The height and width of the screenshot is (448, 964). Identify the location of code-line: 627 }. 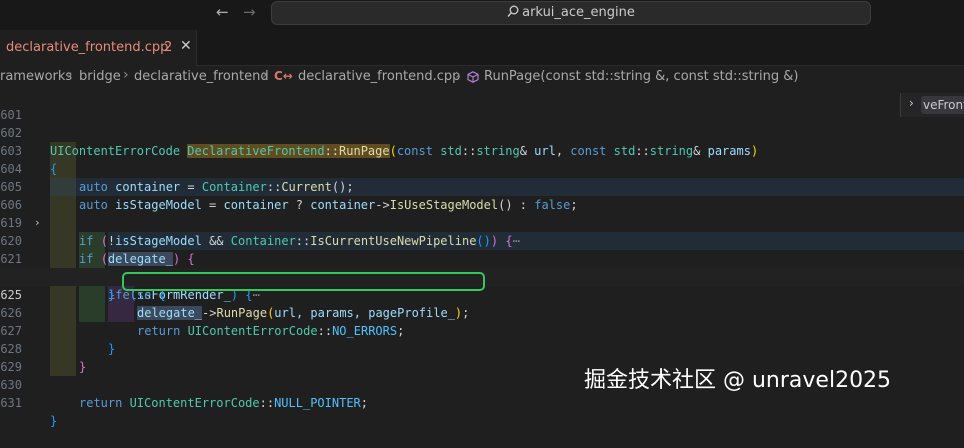
(482, 330).